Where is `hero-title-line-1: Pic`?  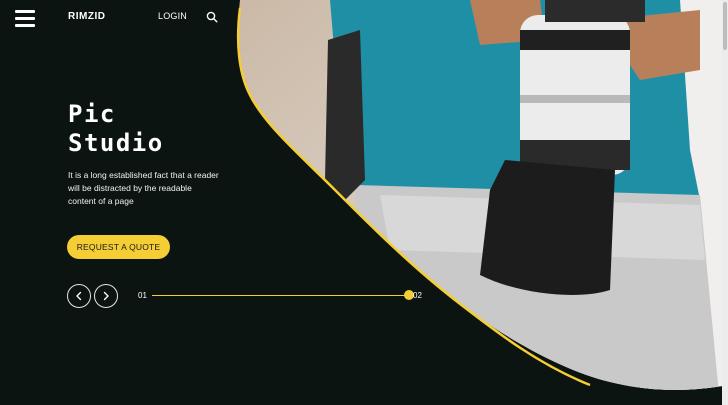 hero-title-line-1: Pic is located at coordinates (92, 114).